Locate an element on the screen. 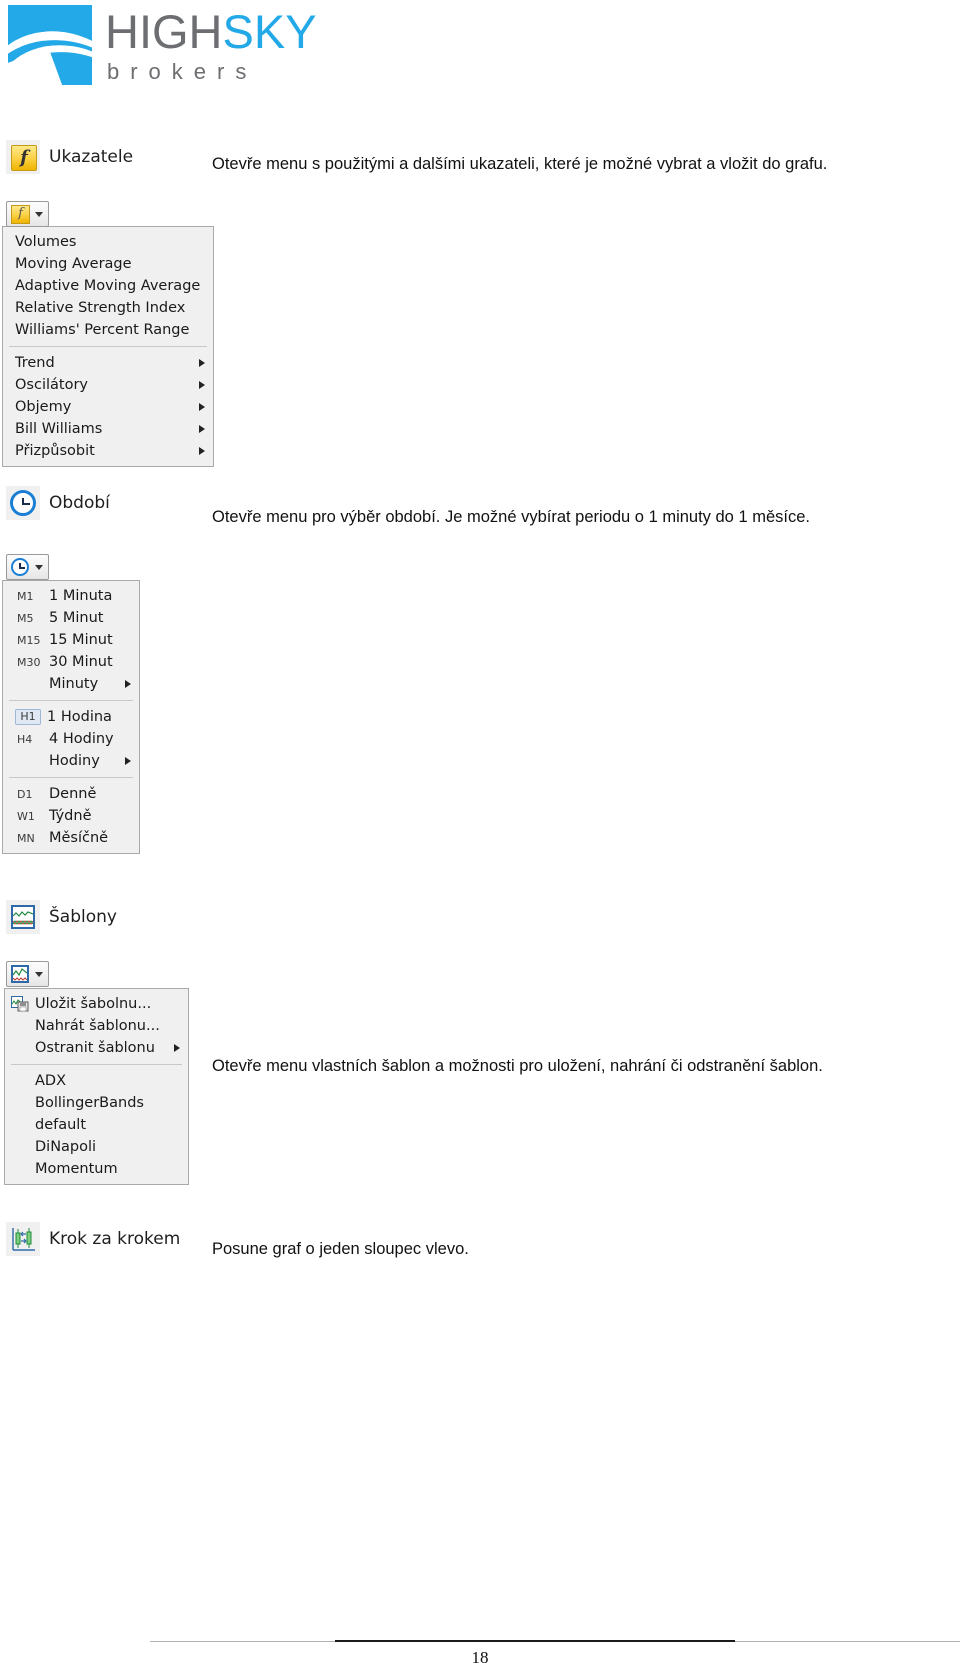  step-by-step-icon is located at coordinates (23, 1239).